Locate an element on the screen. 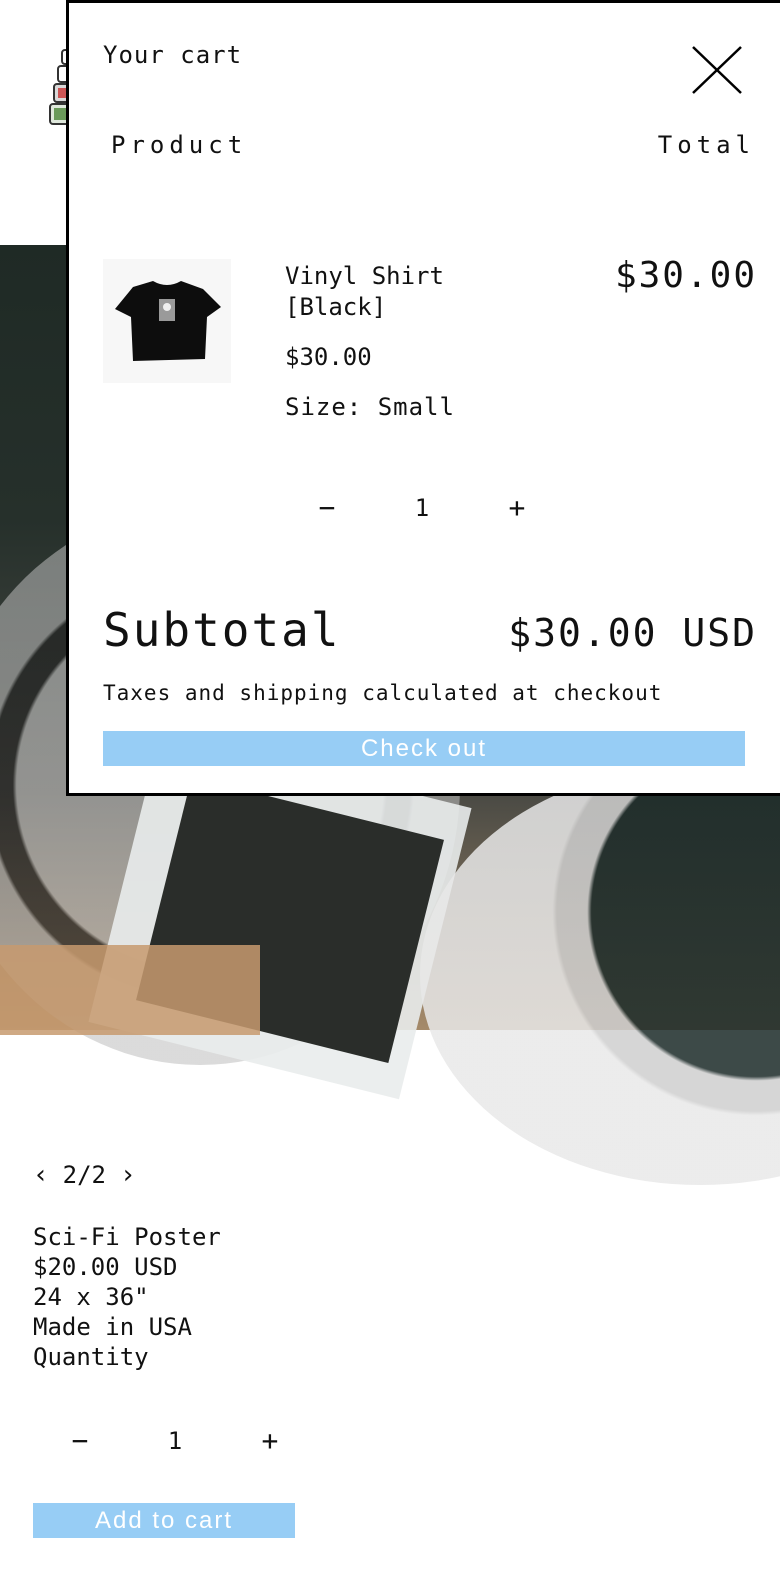  column-header-product: Product is located at coordinates (179, 145).